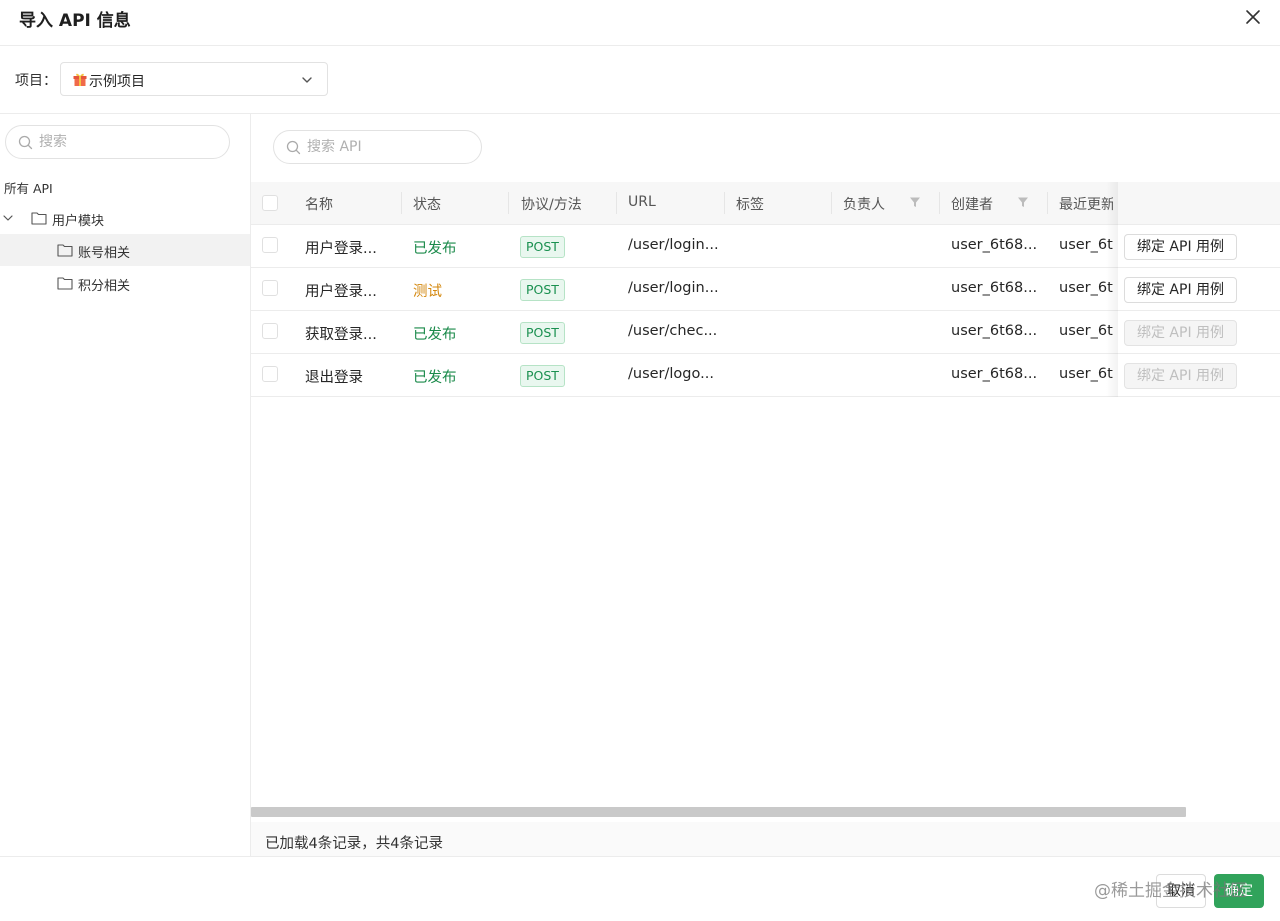 Image resolution: width=1280 pixels, height=921 pixels. I want to click on tree-item-account: 账号相关, so click(125, 250).